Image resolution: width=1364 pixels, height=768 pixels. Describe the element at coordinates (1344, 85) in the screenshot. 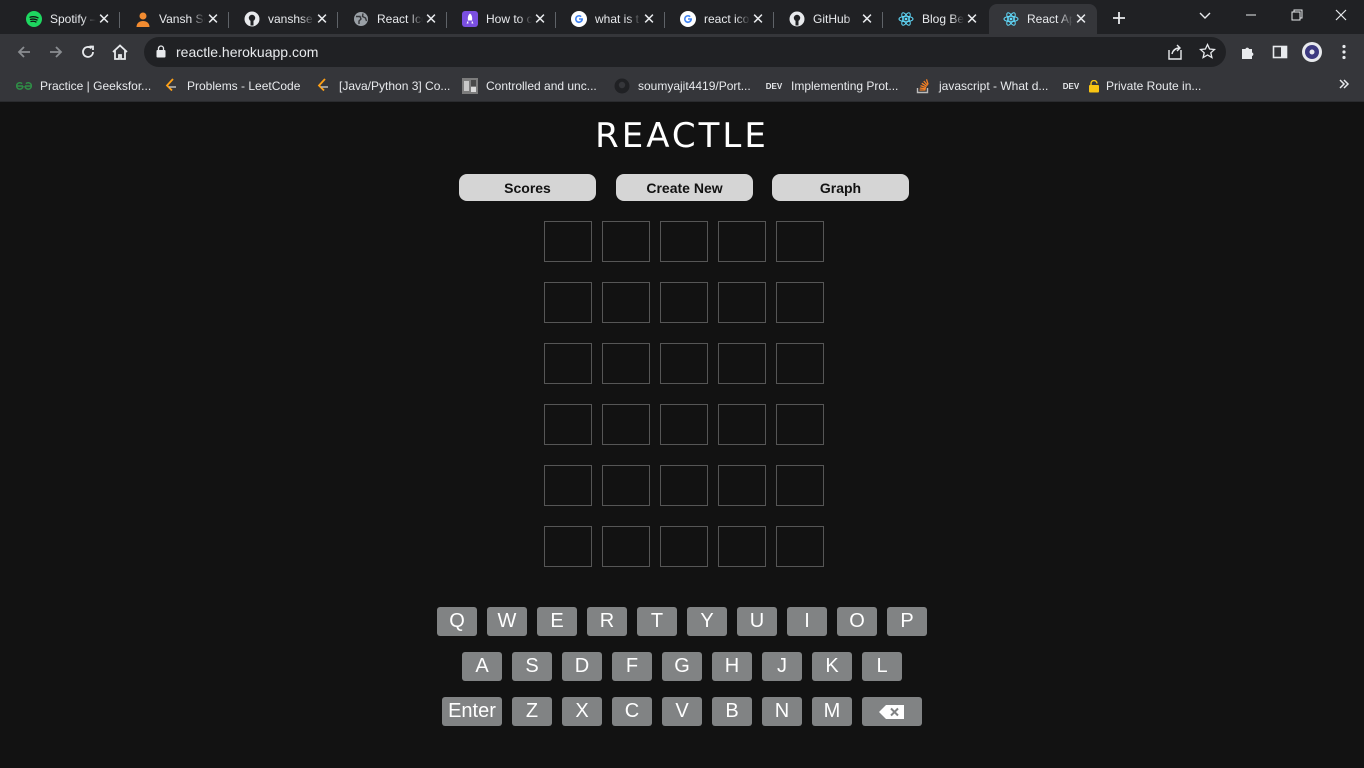

I see `bookmarks-overflow-button` at that location.